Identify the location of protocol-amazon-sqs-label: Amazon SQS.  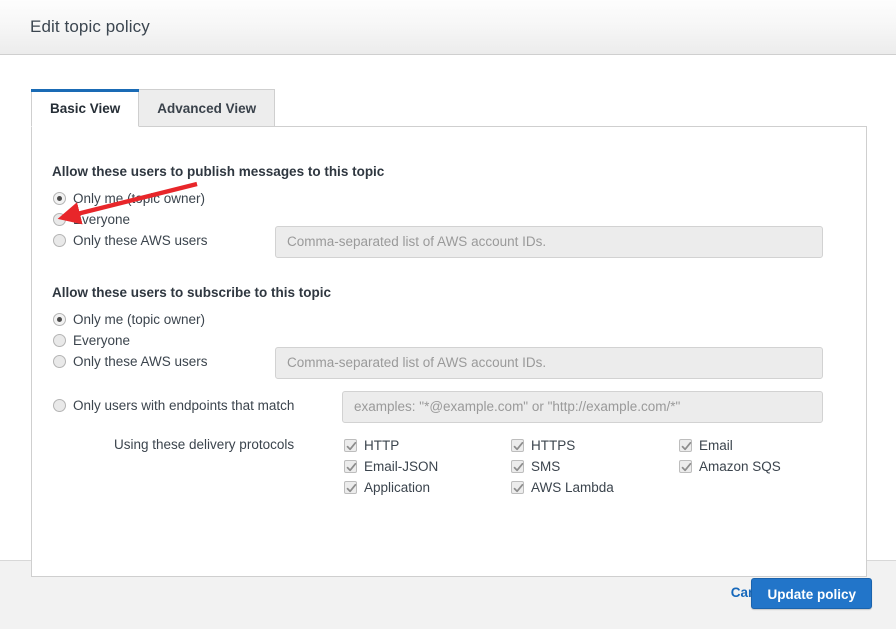
(740, 466).